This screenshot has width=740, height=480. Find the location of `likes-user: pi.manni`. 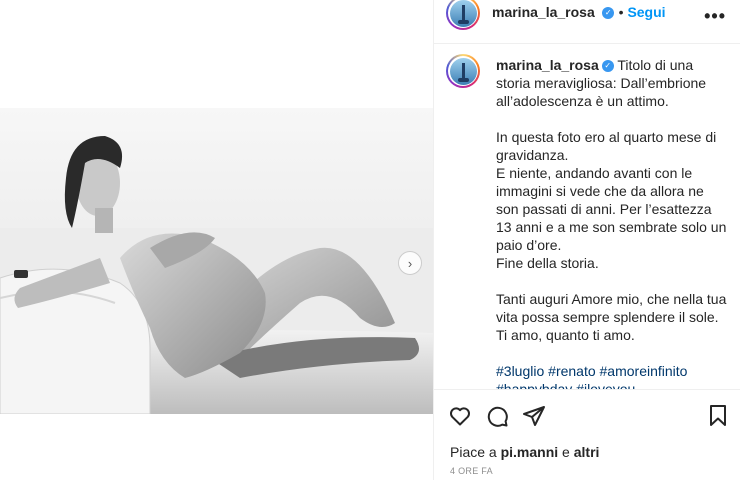

likes-user: pi.manni is located at coordinates (530, 452).